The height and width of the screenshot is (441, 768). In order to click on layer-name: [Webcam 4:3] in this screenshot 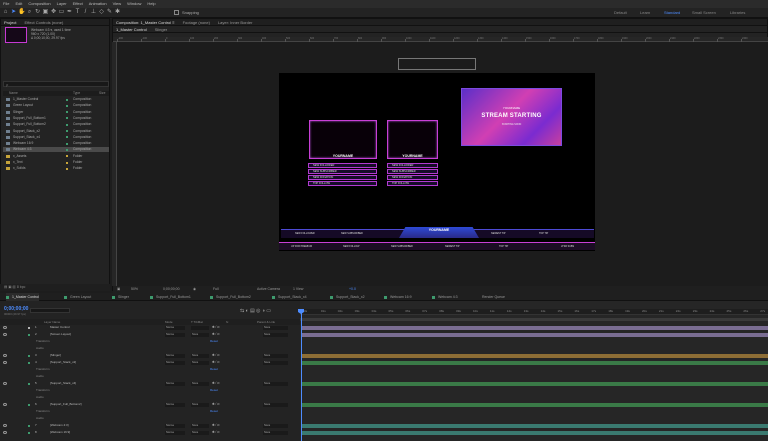, I will do `click(59, 425)`.